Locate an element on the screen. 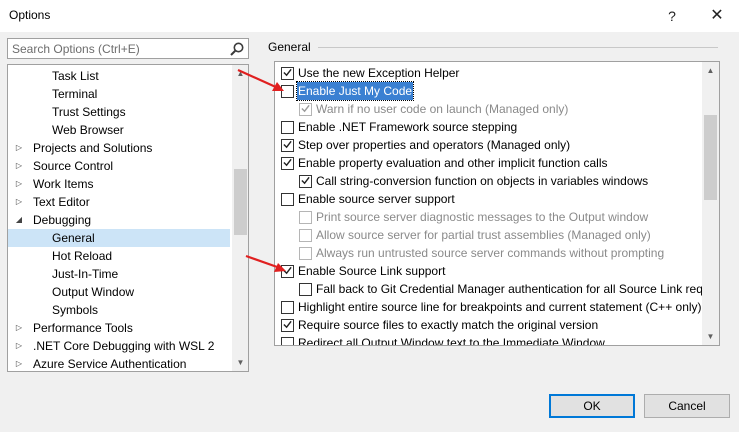 The width and height of the screenshot is (739, 432). tree-scrollbar: ▲ ▼ is located at coordinates (240, 218).